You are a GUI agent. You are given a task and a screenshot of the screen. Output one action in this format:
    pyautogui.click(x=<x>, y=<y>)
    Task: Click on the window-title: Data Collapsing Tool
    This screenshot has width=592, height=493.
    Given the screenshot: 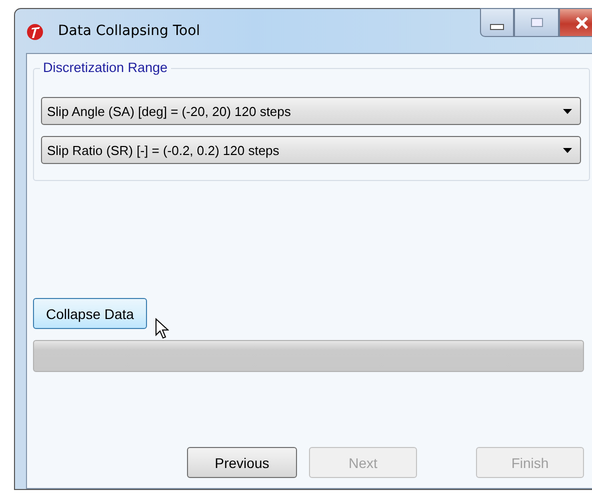 What is the action you would take?
    pyautogui.click(x=129, y=31)
    